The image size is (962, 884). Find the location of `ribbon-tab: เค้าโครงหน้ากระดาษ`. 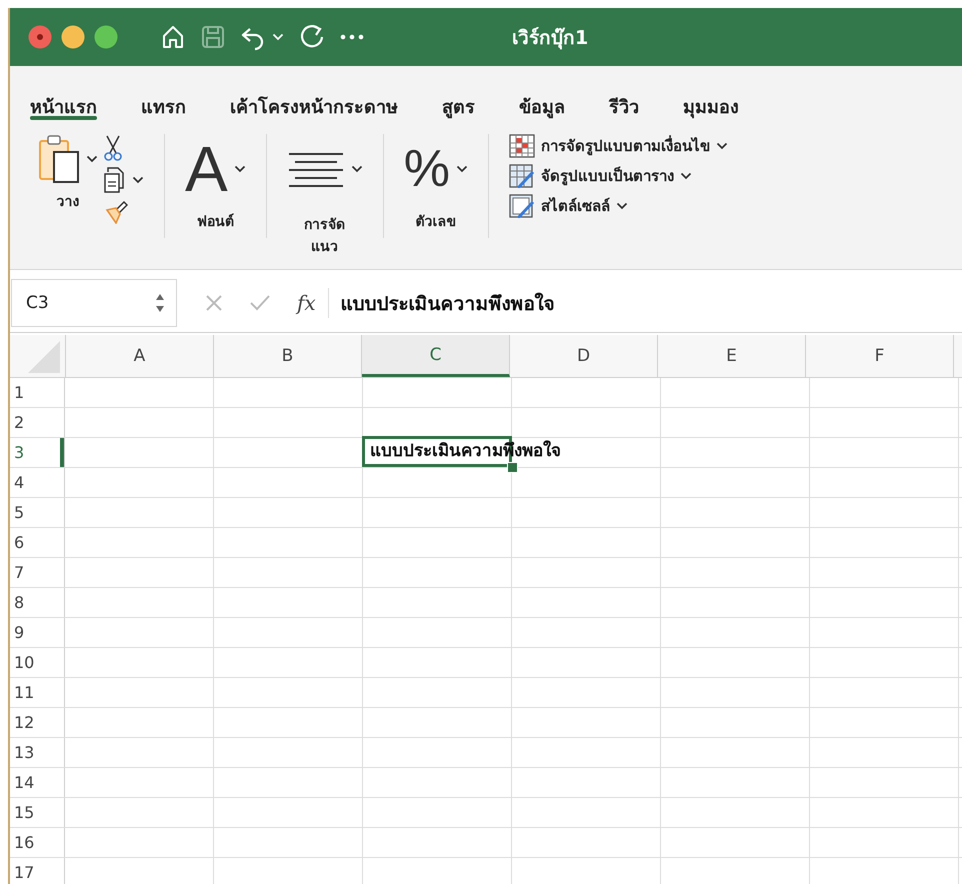

ribbon-tab: เค้าโครงหน้ากระดาษ is located at coordinates (314, 96).